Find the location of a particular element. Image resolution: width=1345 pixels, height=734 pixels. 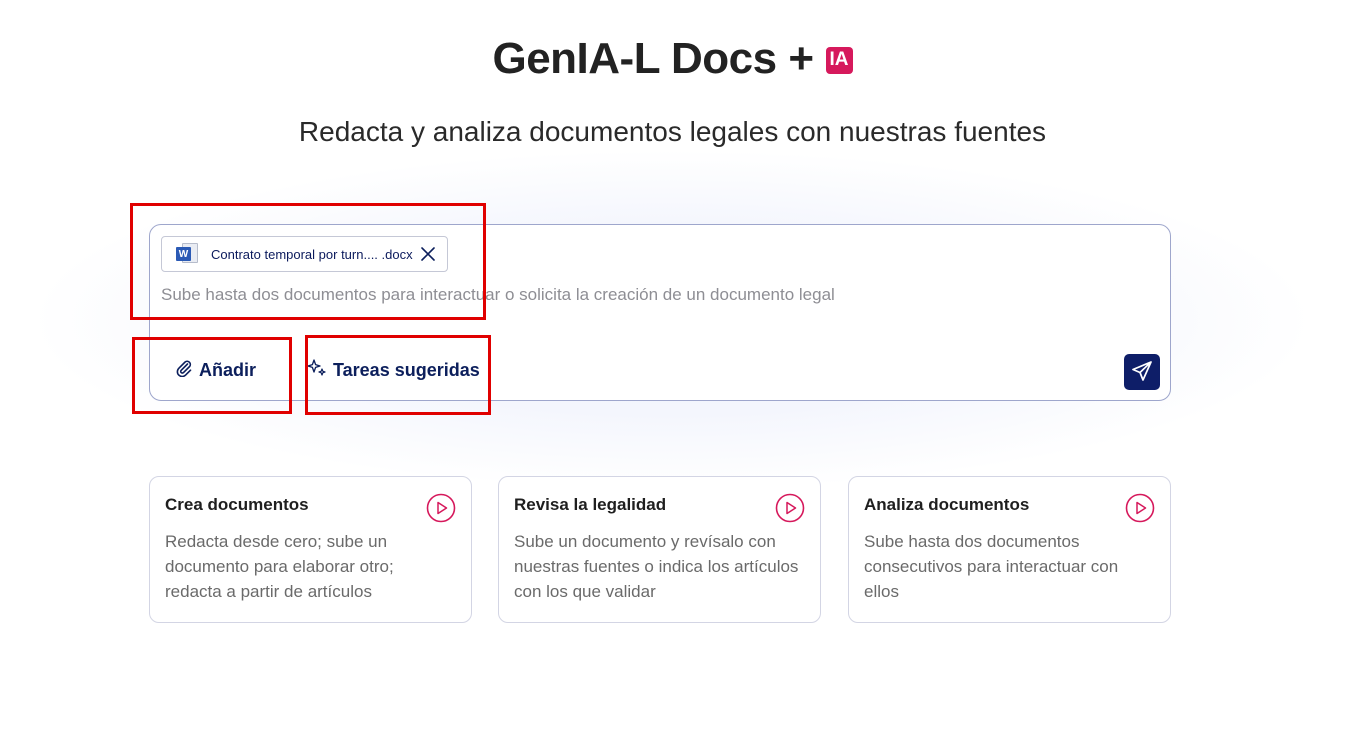

attached-file-chip: W Contrato temporal por turn.... .docx is located at coordinates (304, 254).